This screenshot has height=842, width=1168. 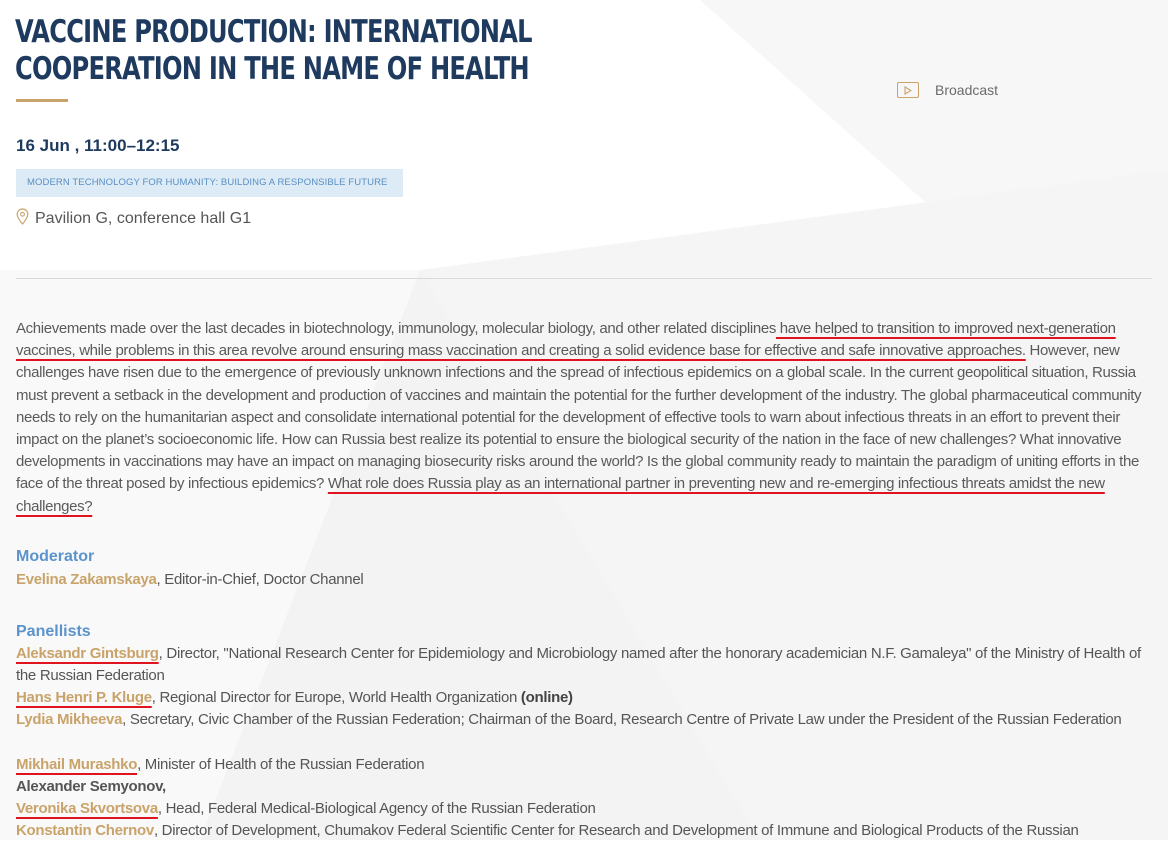 What do you see at coordinates (22, 219) in the screenshot?
I see `location-pin-icon` at bounding box center [22, 219].